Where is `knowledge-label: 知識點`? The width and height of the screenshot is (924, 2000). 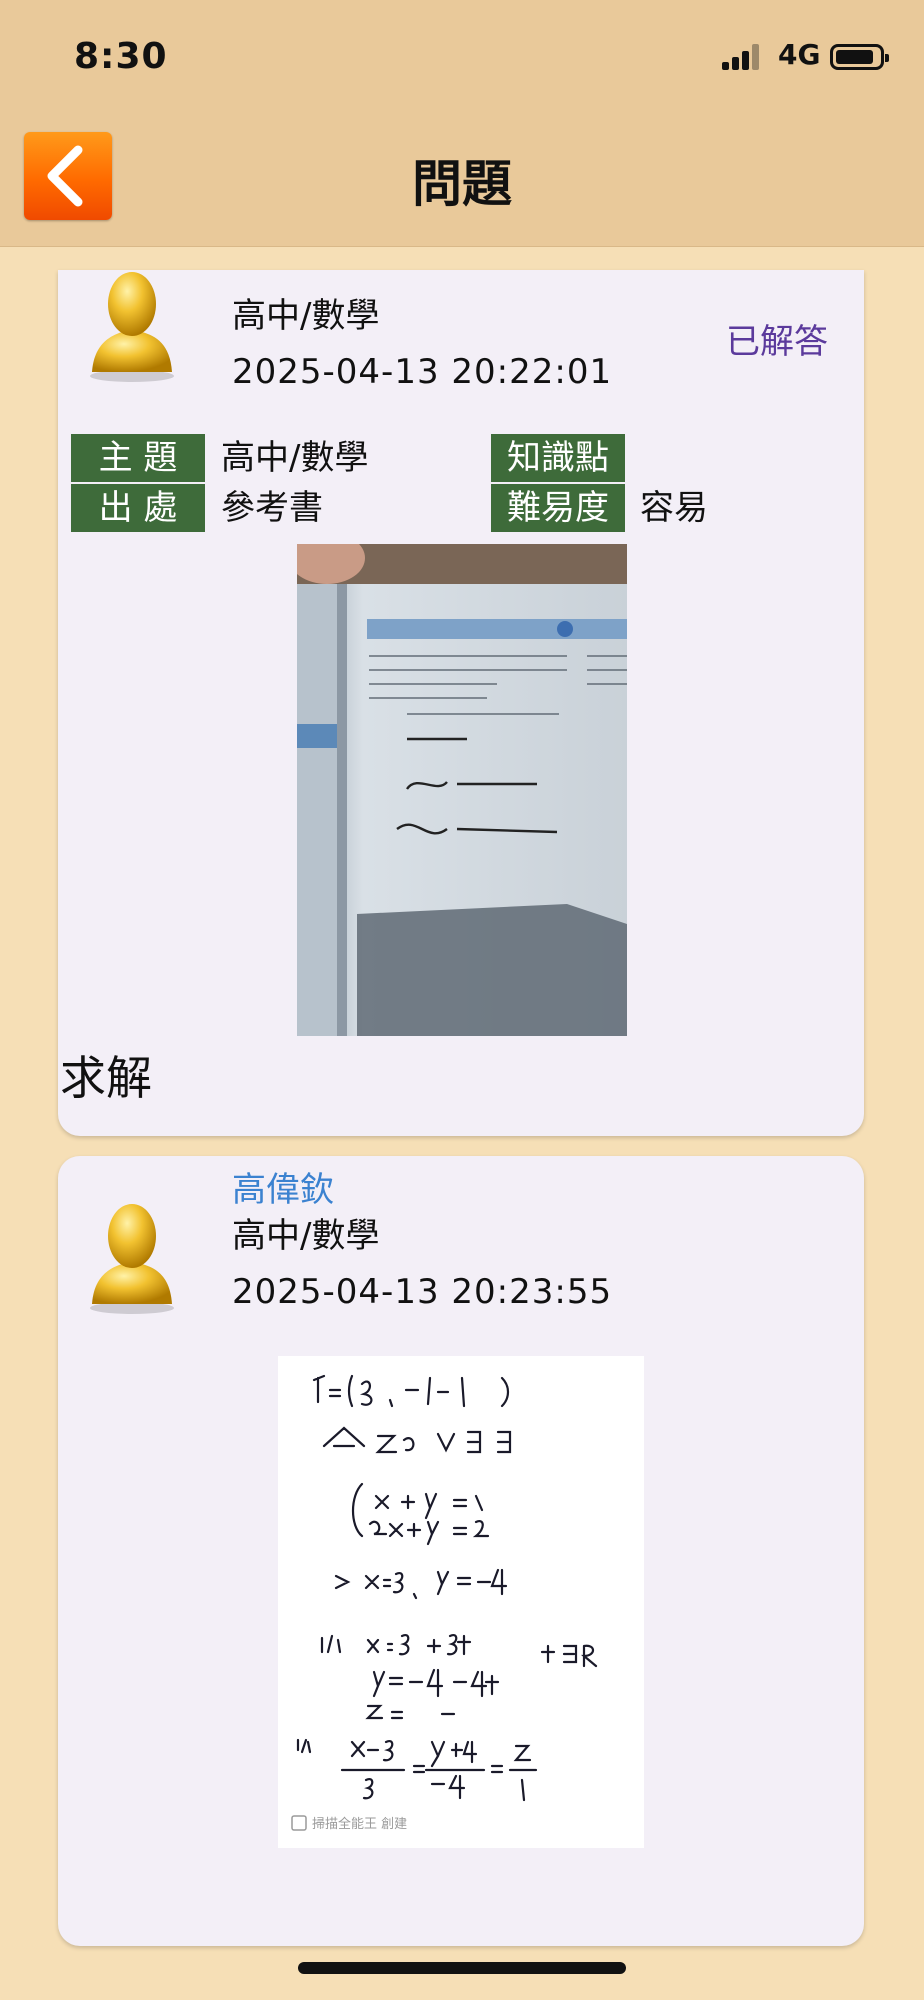
knowledge-label: 知識點 is located at coordinates (558, 458).